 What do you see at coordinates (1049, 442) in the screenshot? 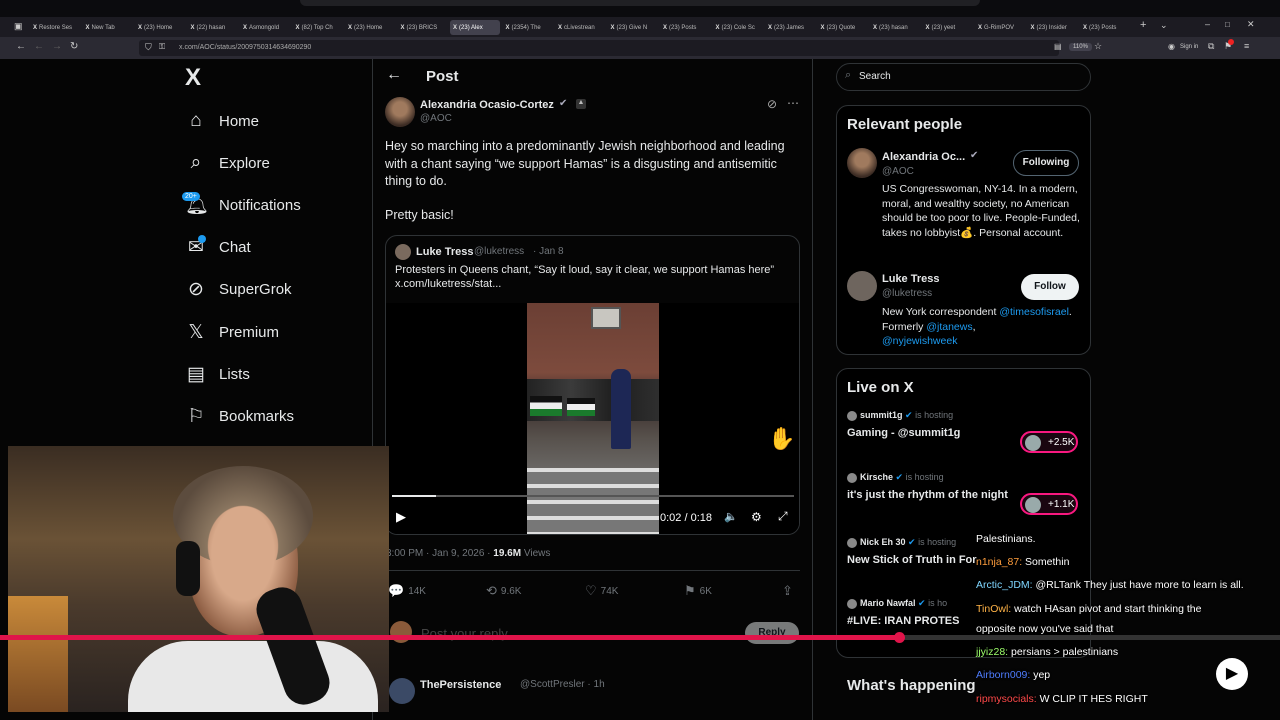
I see `live-listener-pill: +2.5K` at bounding box center [1049, 442].